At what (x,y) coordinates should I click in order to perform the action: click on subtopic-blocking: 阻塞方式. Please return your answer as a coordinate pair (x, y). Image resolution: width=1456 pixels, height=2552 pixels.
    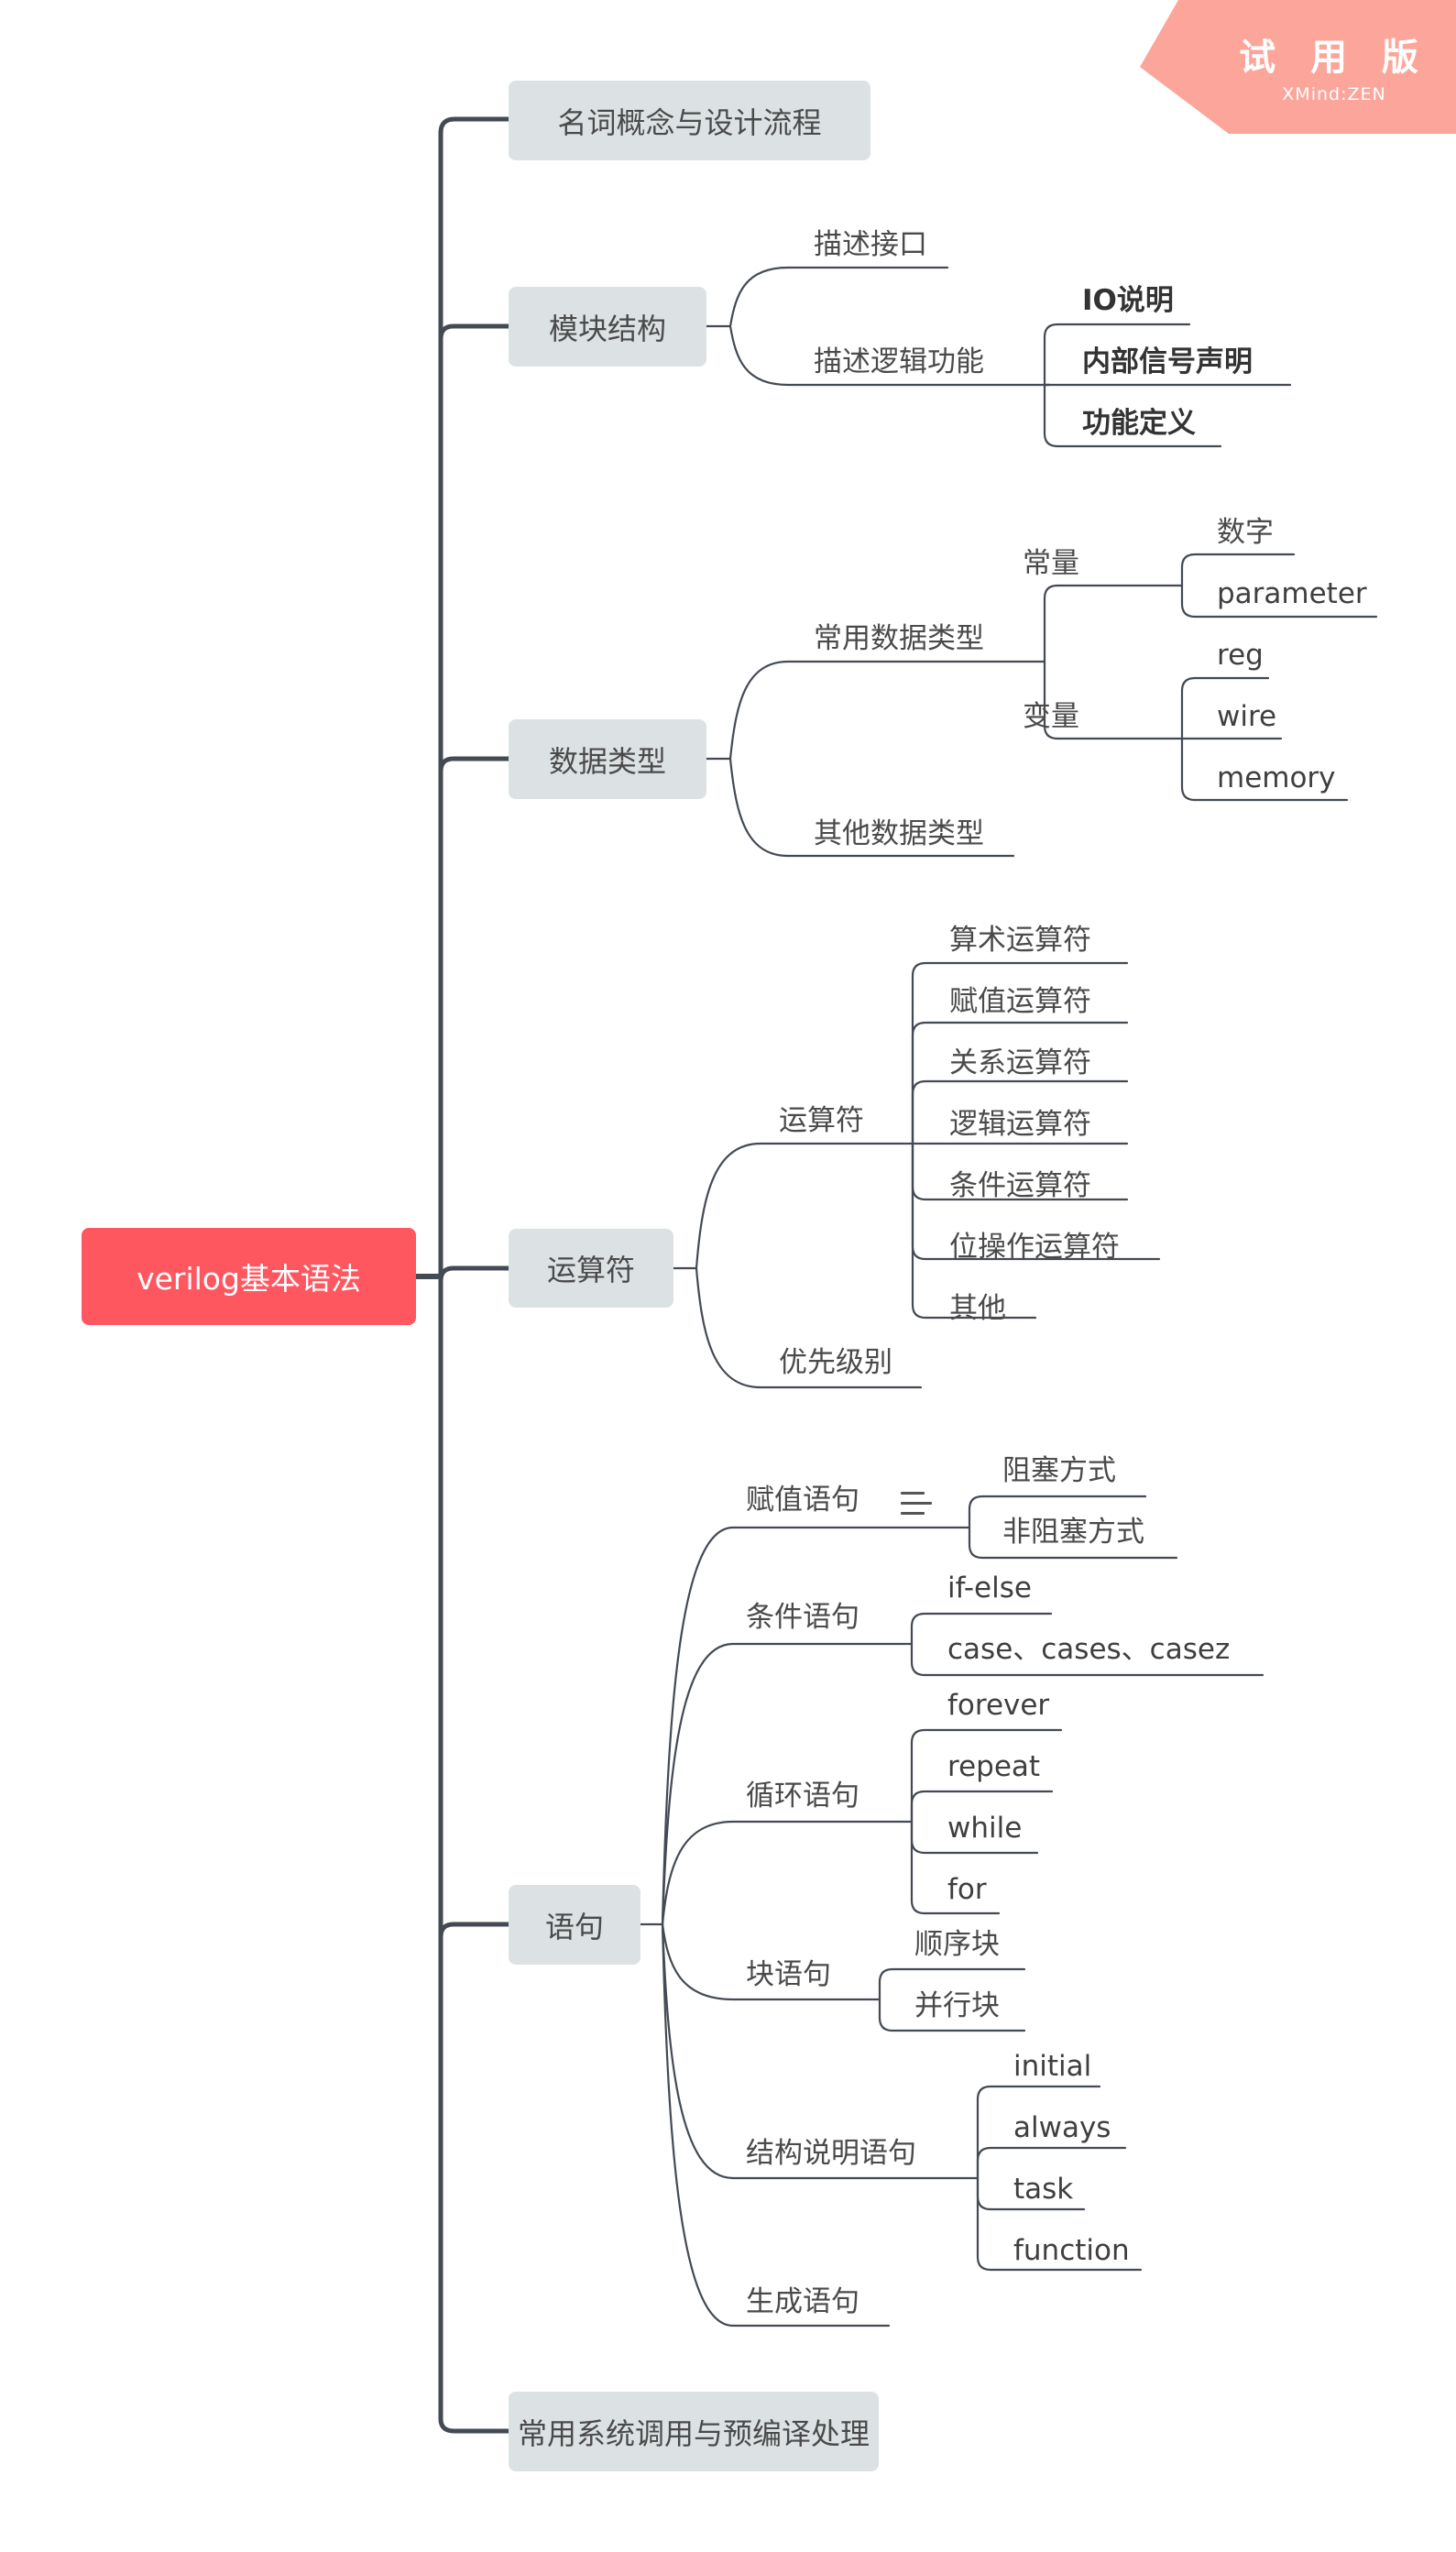
    Looking at the image, I should click on (1059, 1471).